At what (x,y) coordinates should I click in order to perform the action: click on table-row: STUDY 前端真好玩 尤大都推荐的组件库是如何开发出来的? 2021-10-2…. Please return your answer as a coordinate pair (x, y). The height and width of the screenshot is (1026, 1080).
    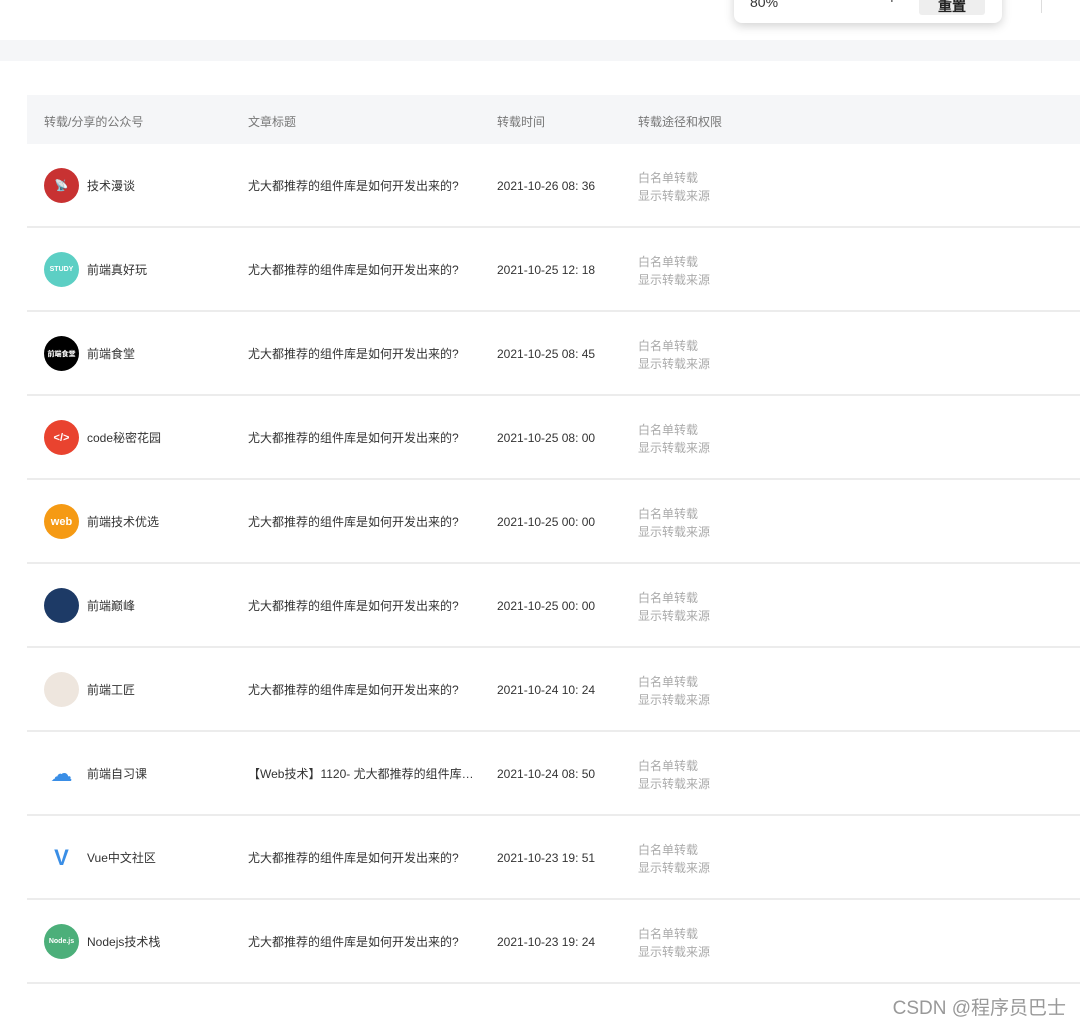
    Looking at the image, I should click on (553, 270).